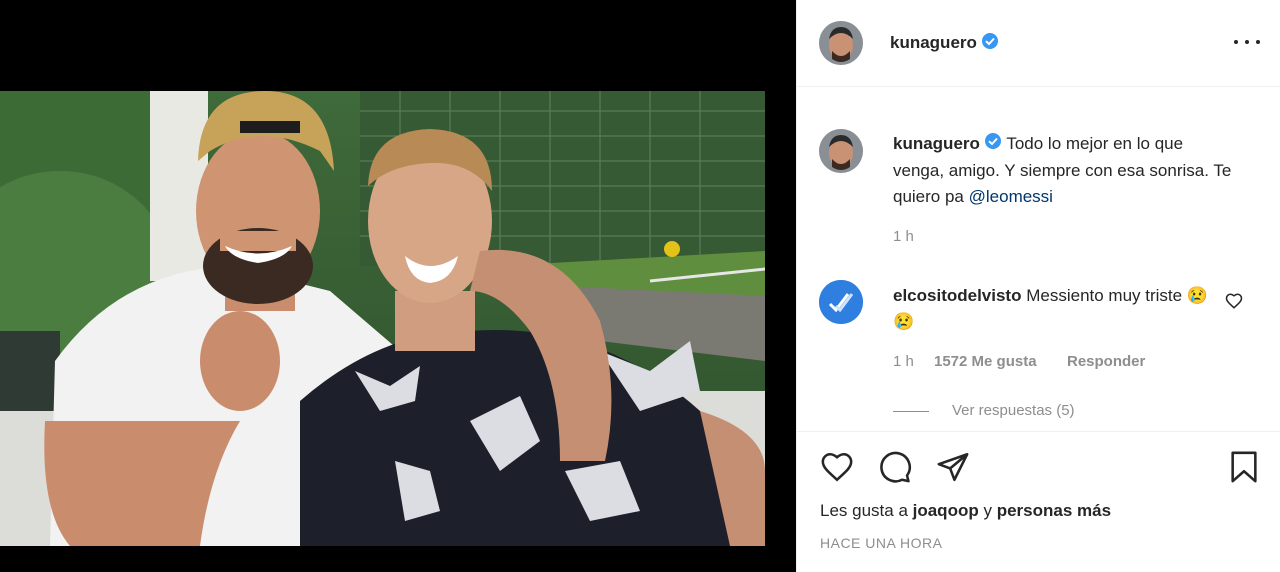 Image resolution: width=1280 pixels, height=572 pixels. What do you see at coordinates (903, 361) in the screenshot?
I see `comment-time: 1 h` at bounding box center [903, 361].